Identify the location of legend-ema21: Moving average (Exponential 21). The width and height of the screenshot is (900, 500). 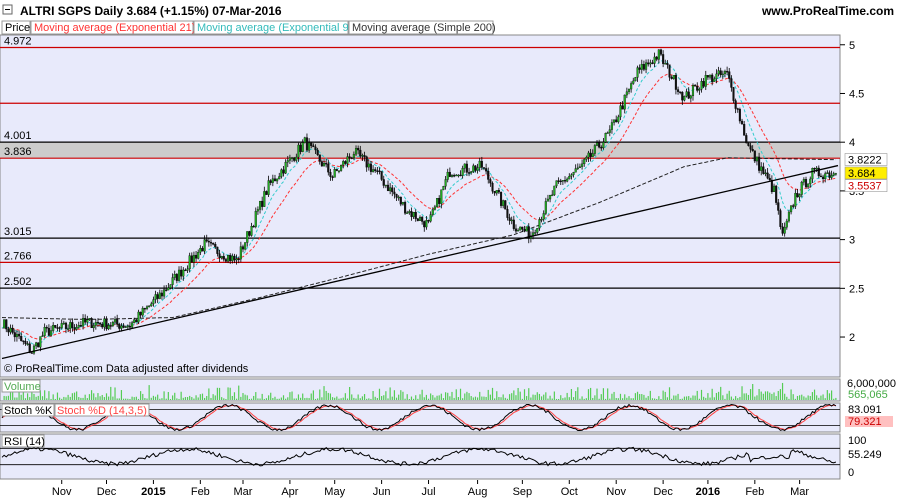
(114, 28).